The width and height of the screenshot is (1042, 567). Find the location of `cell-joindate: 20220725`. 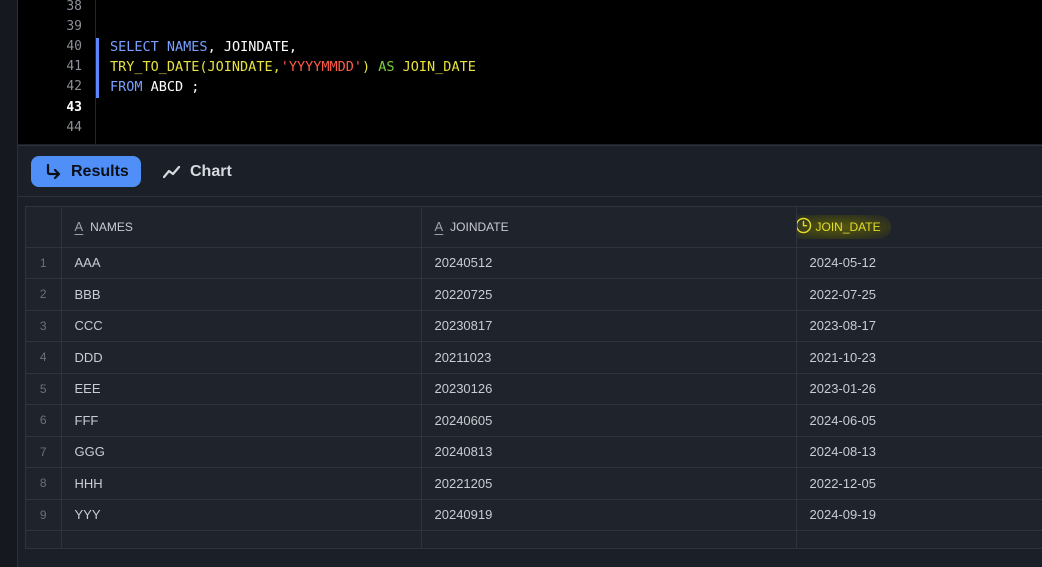

cell-joindate: 20220725 is located at coordinates (609, 294).